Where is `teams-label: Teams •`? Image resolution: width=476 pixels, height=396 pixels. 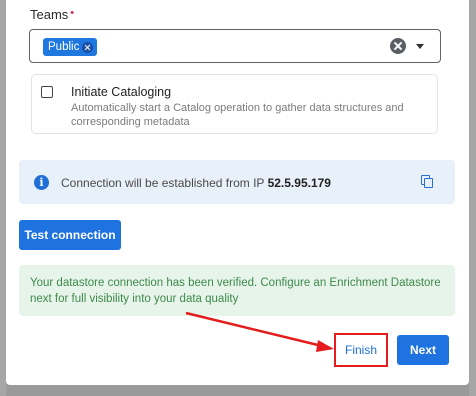 teams-label: Teams • is located at coordinates (52, 14).